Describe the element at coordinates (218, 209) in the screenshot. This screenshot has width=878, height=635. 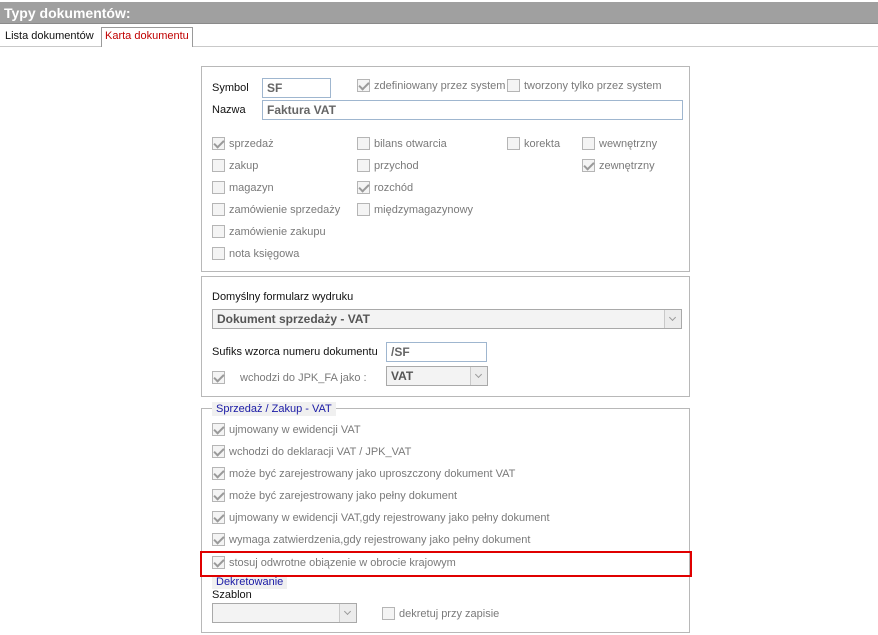
I see `type-sales-order-checkbox` at that location.